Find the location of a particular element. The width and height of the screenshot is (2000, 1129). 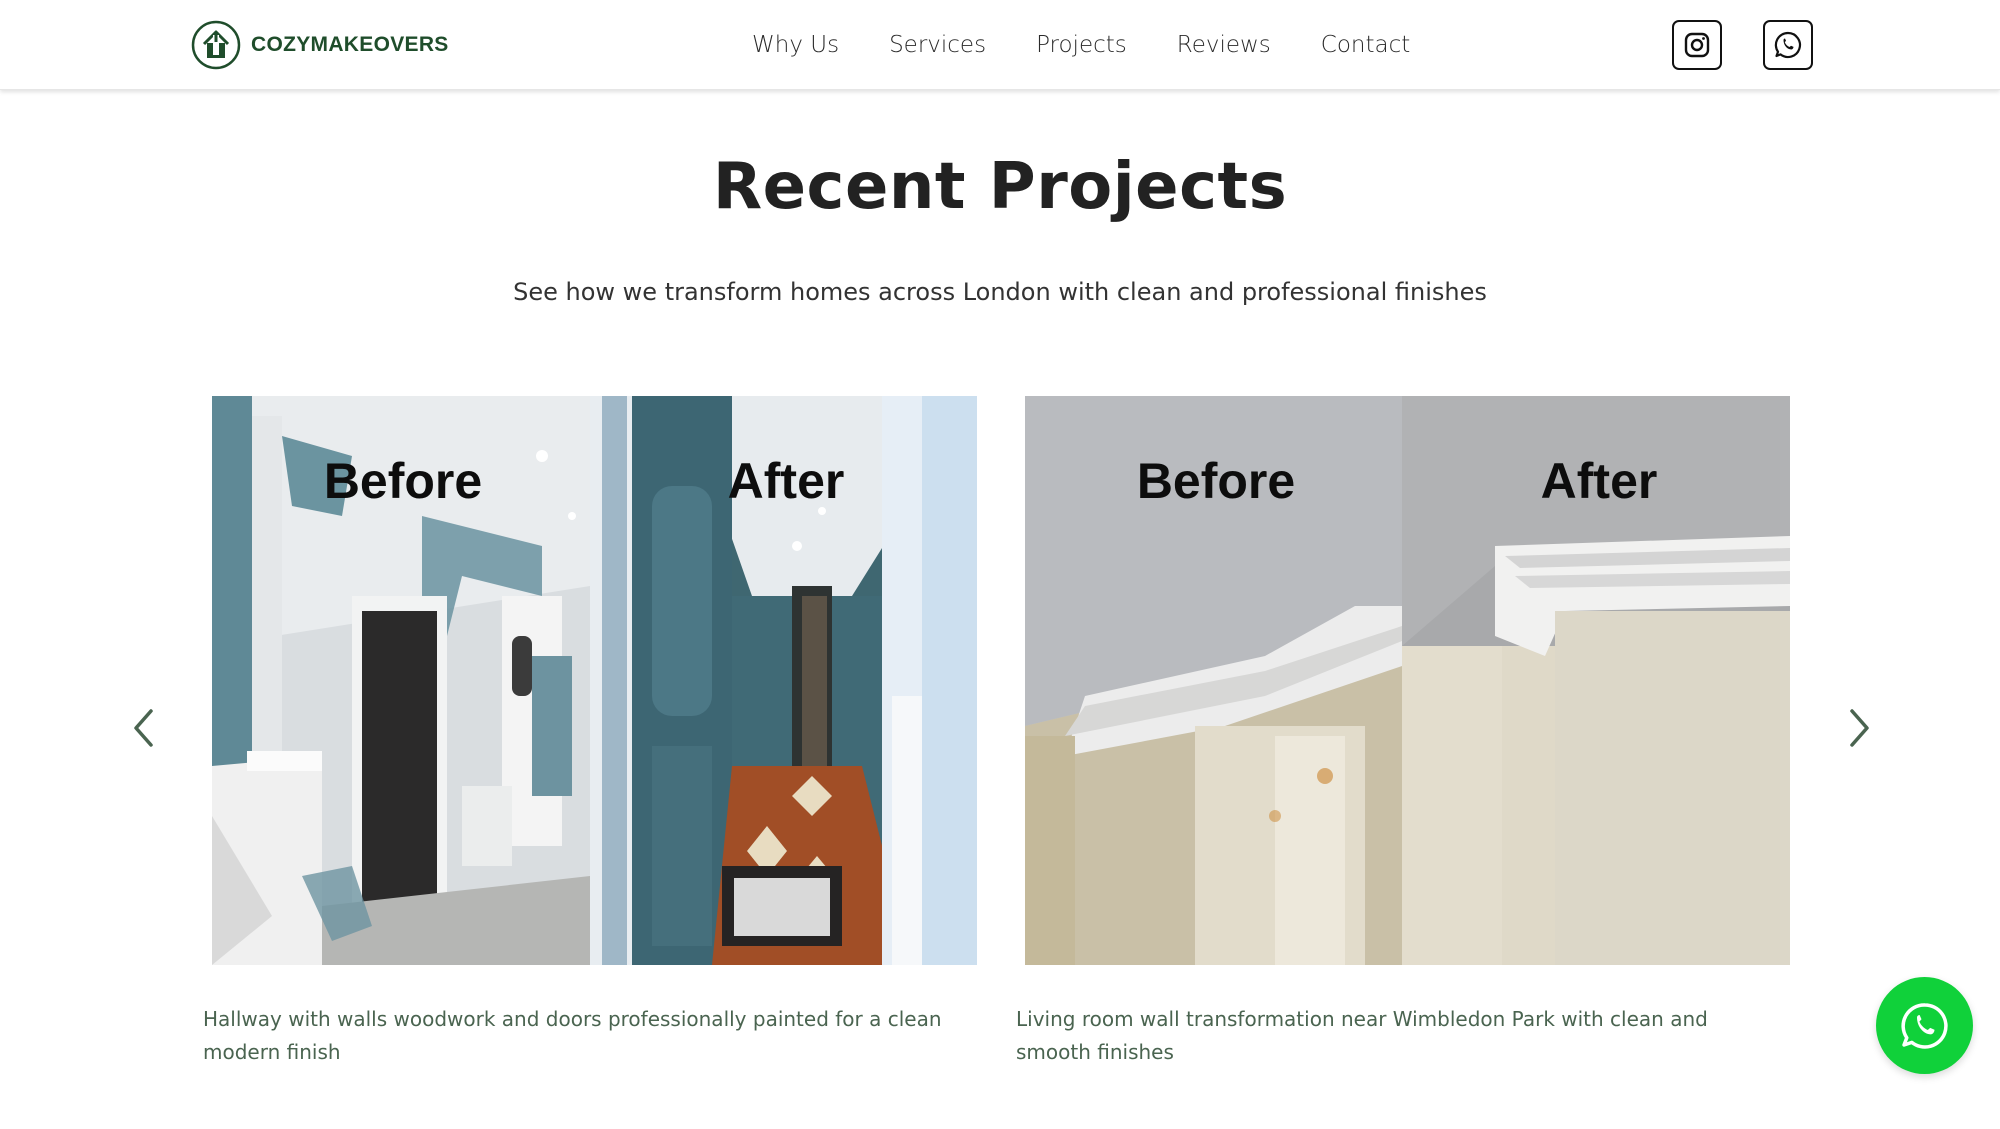

section-title: Recent Projects is located at coordinates (1000, 187).